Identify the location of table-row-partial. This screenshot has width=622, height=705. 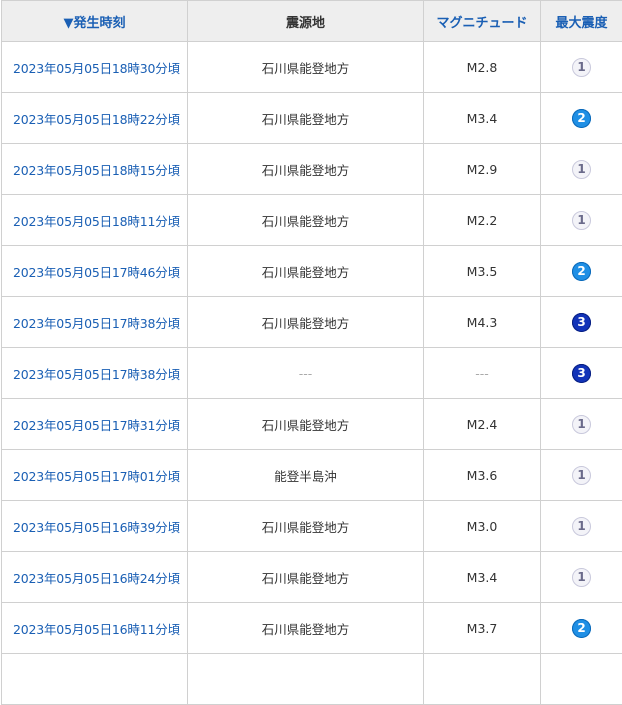
(312, 679).